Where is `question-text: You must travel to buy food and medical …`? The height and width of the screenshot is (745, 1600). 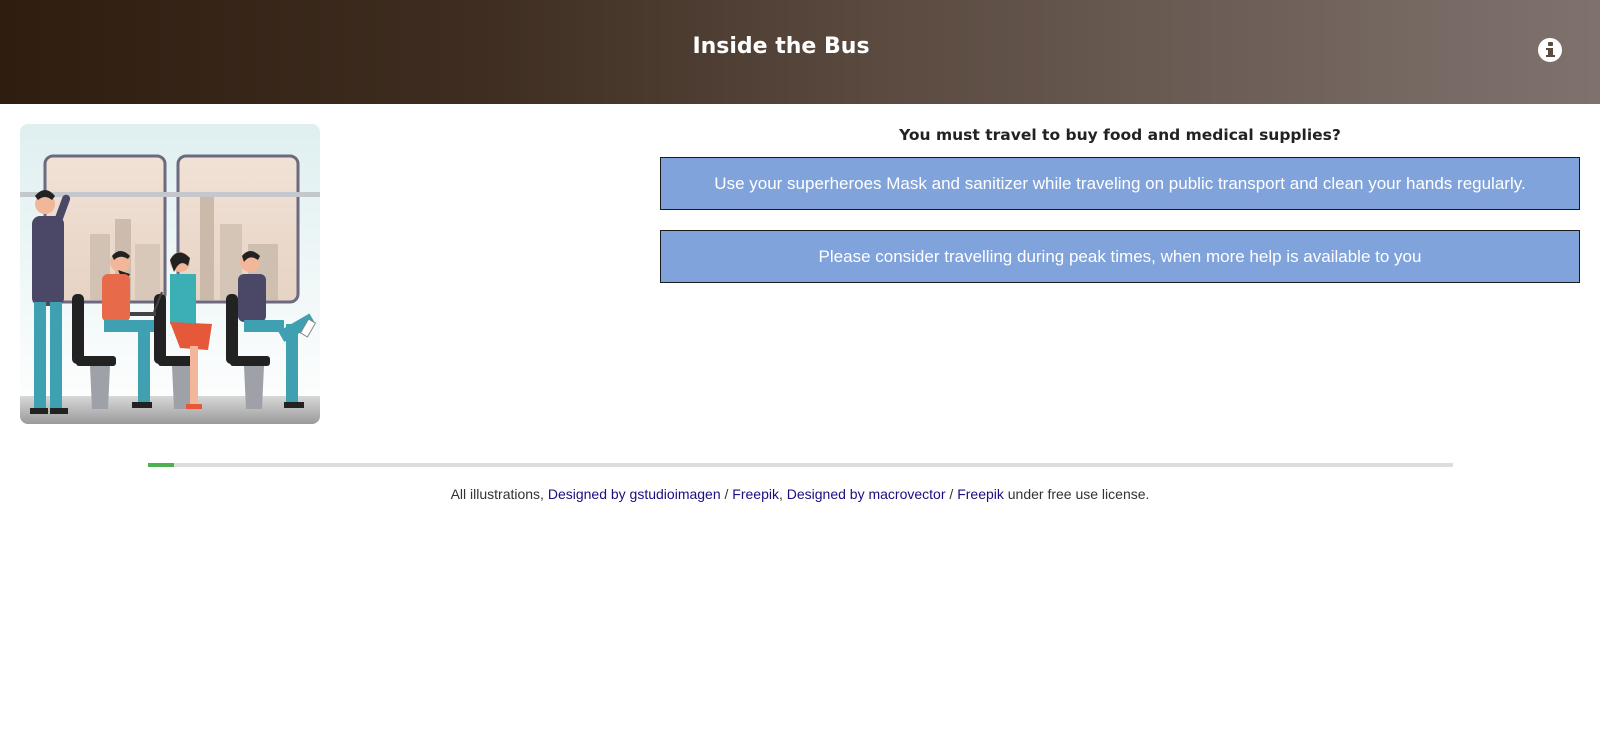
question-text: You must travel to buy food and medical … is located at coordinates (1120, 135).